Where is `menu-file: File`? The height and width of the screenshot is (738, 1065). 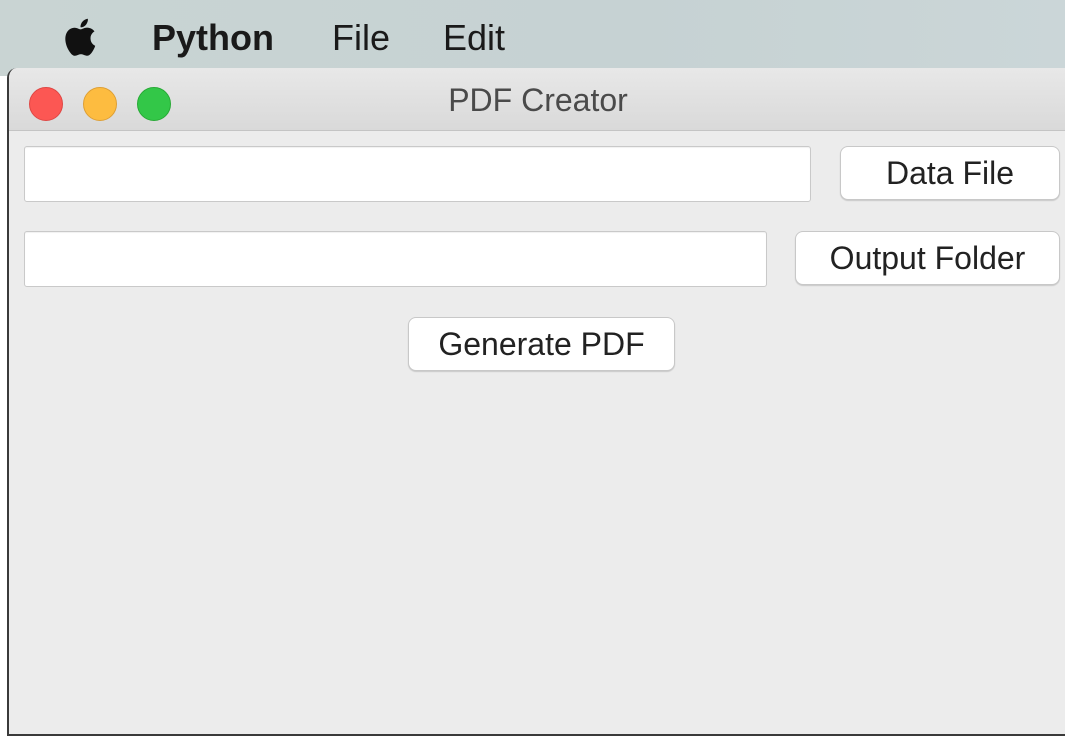 menu-file: File is located at coordinates (361, 38).